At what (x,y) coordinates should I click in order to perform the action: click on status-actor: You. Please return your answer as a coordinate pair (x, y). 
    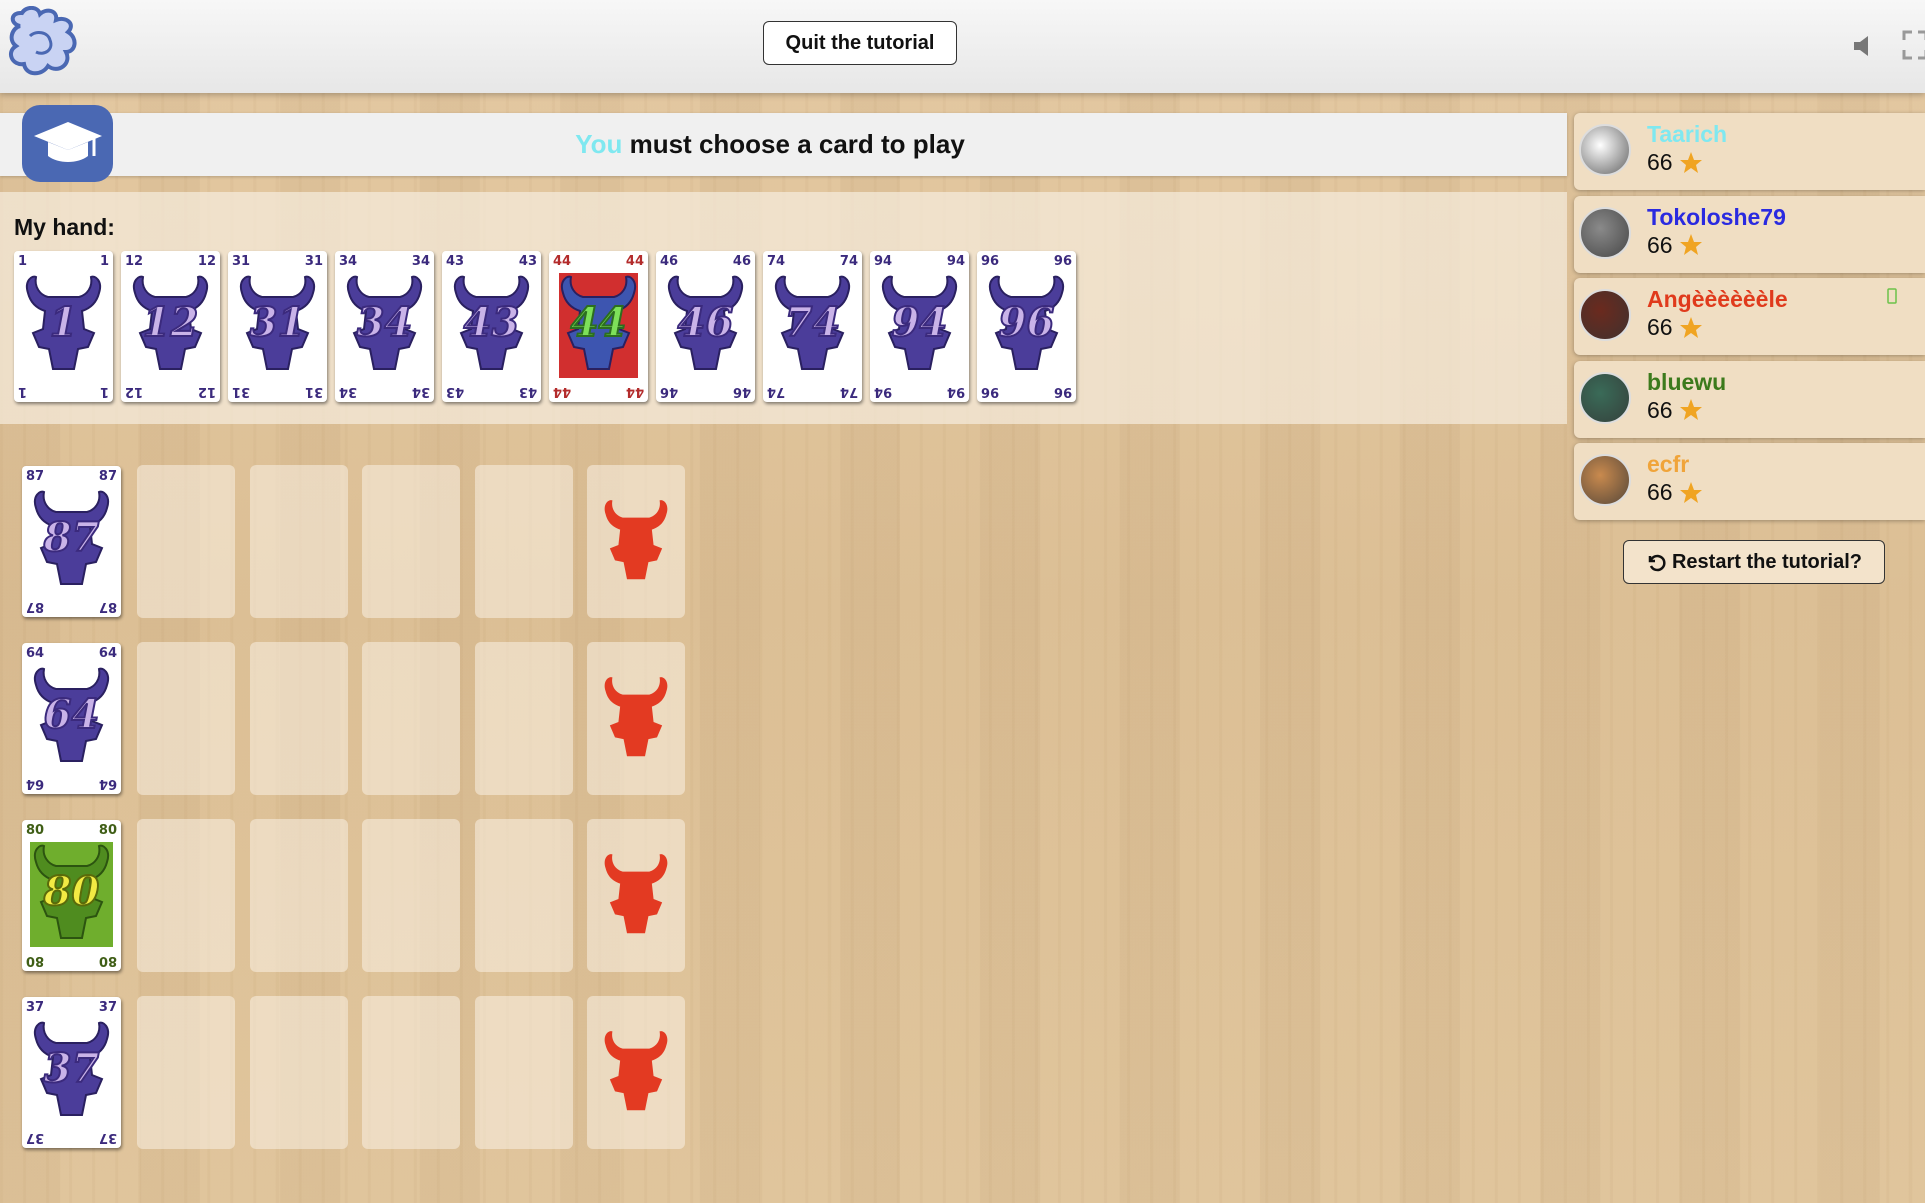
    Looking at the image, I should click on (599, 144).